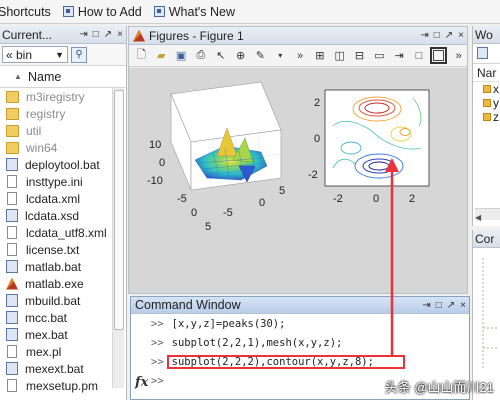 This screenshot has height=400, width=500. What do you see at coordinates (228, 213) in the screenshot?
I see `mesh-y-tick: -5` at bounding box center [228, 213].